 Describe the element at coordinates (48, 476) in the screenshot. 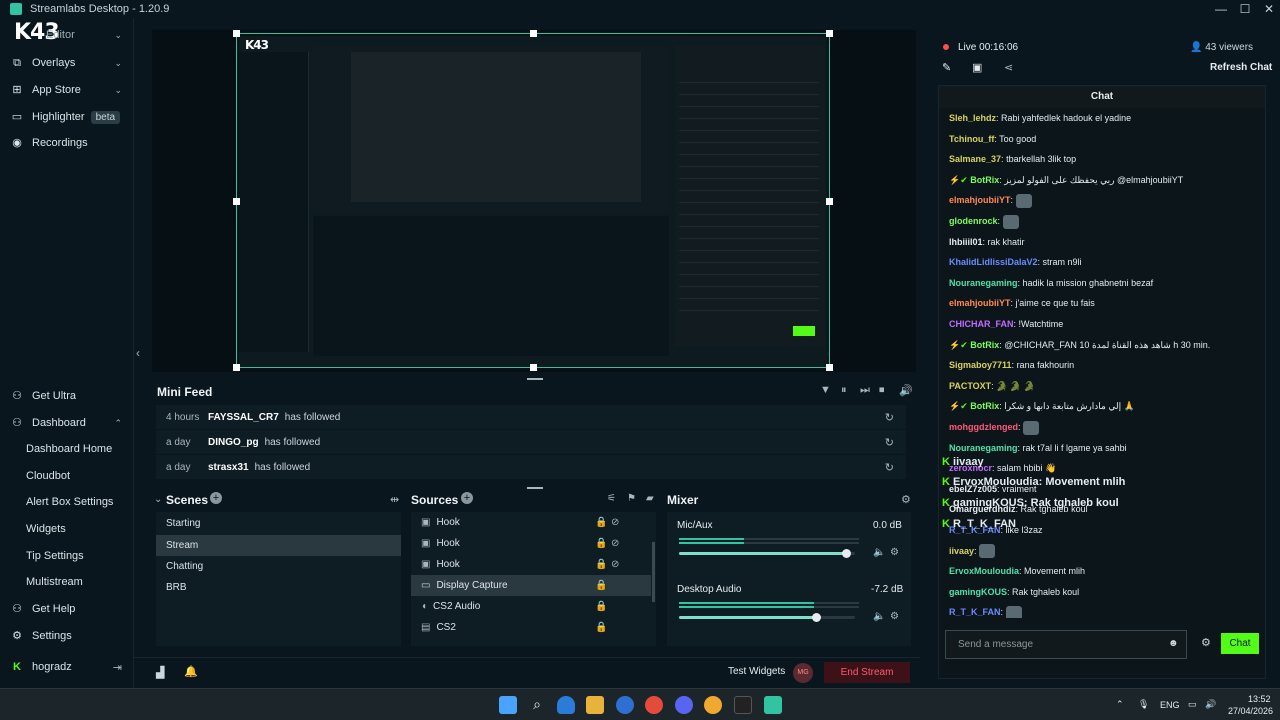

I see `sidebar-item-cloudbot: Cloudbot` at that location.